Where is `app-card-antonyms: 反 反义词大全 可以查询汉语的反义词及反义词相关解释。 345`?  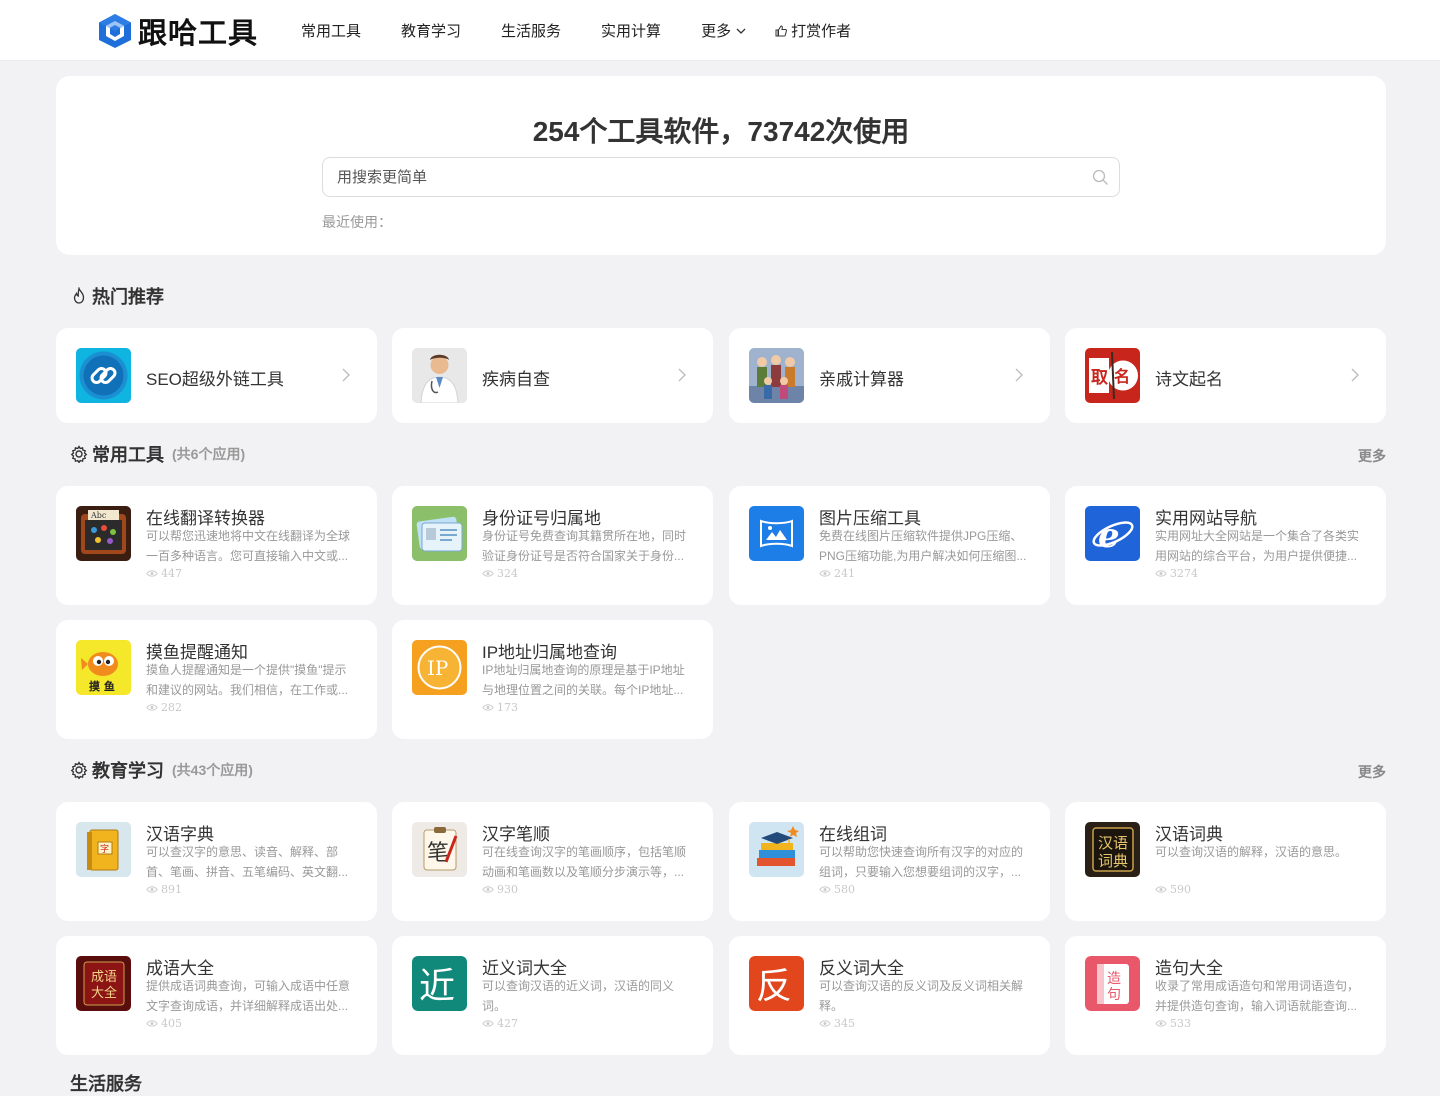
app-card-antonyms: 反 反义词大全 可以查询汉语的反义词及反义词相关解释。 345 is located at coordinates (889, 995).